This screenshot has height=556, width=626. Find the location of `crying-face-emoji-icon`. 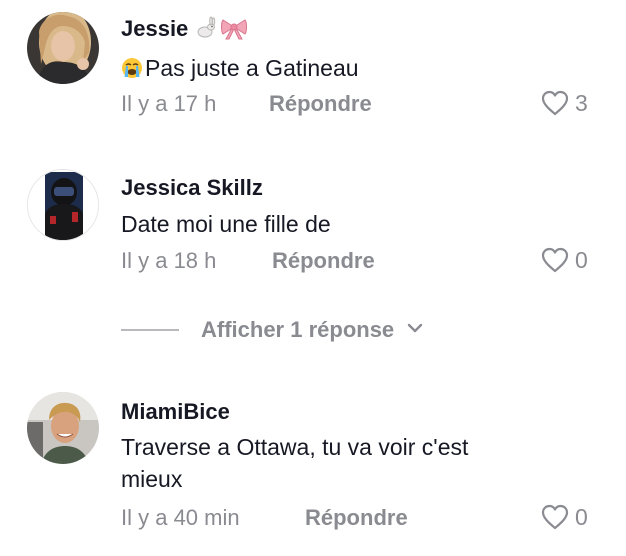

crying-face-emoji-icon is located at coordinates (132, 66).